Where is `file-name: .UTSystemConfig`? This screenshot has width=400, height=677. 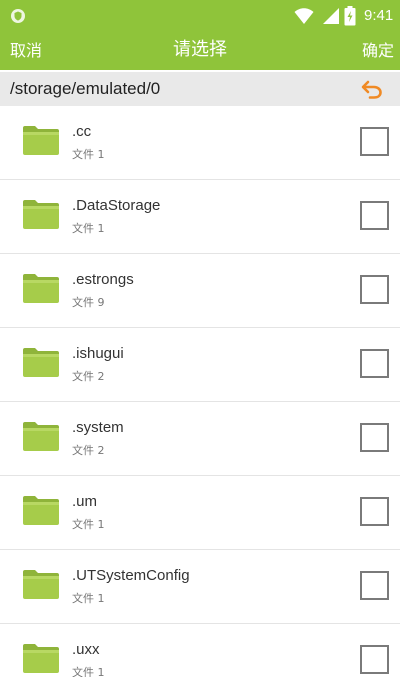 file-name: .UTSystemConfig is located at coordinates (131, 575).